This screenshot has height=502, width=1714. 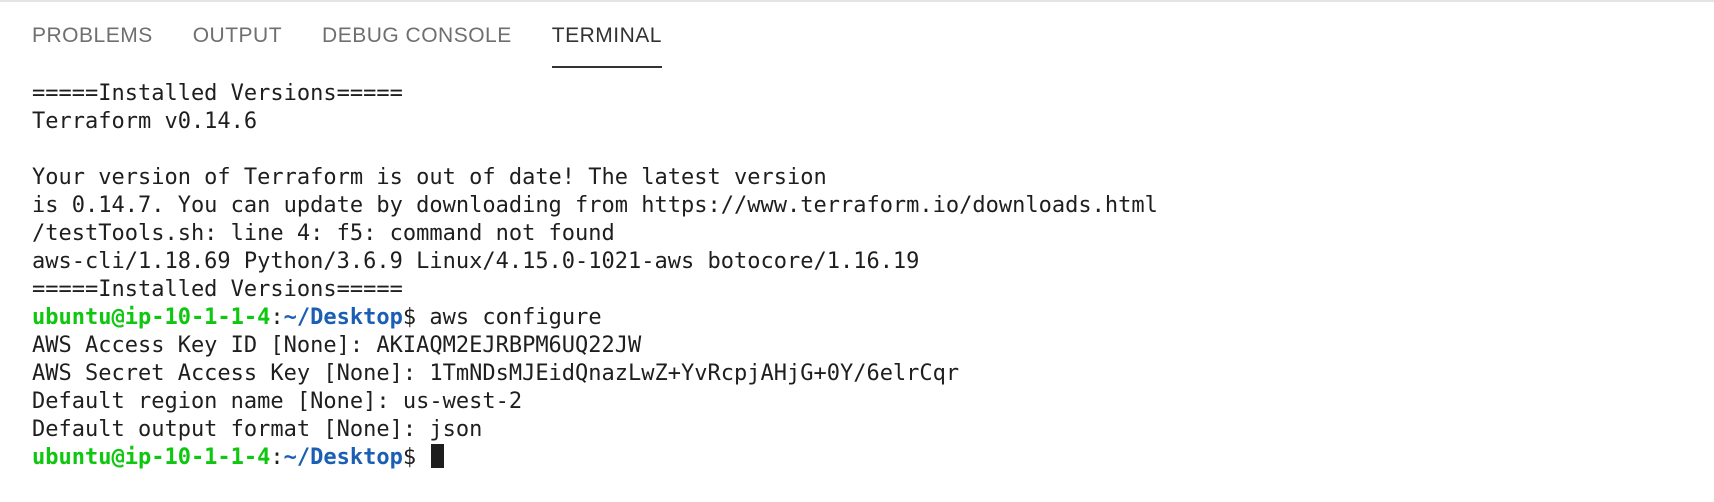 I want to click on prompt-line: ubuntu@ip-10-1-1-4:~/Desktop$, so click(x=863, y=458).